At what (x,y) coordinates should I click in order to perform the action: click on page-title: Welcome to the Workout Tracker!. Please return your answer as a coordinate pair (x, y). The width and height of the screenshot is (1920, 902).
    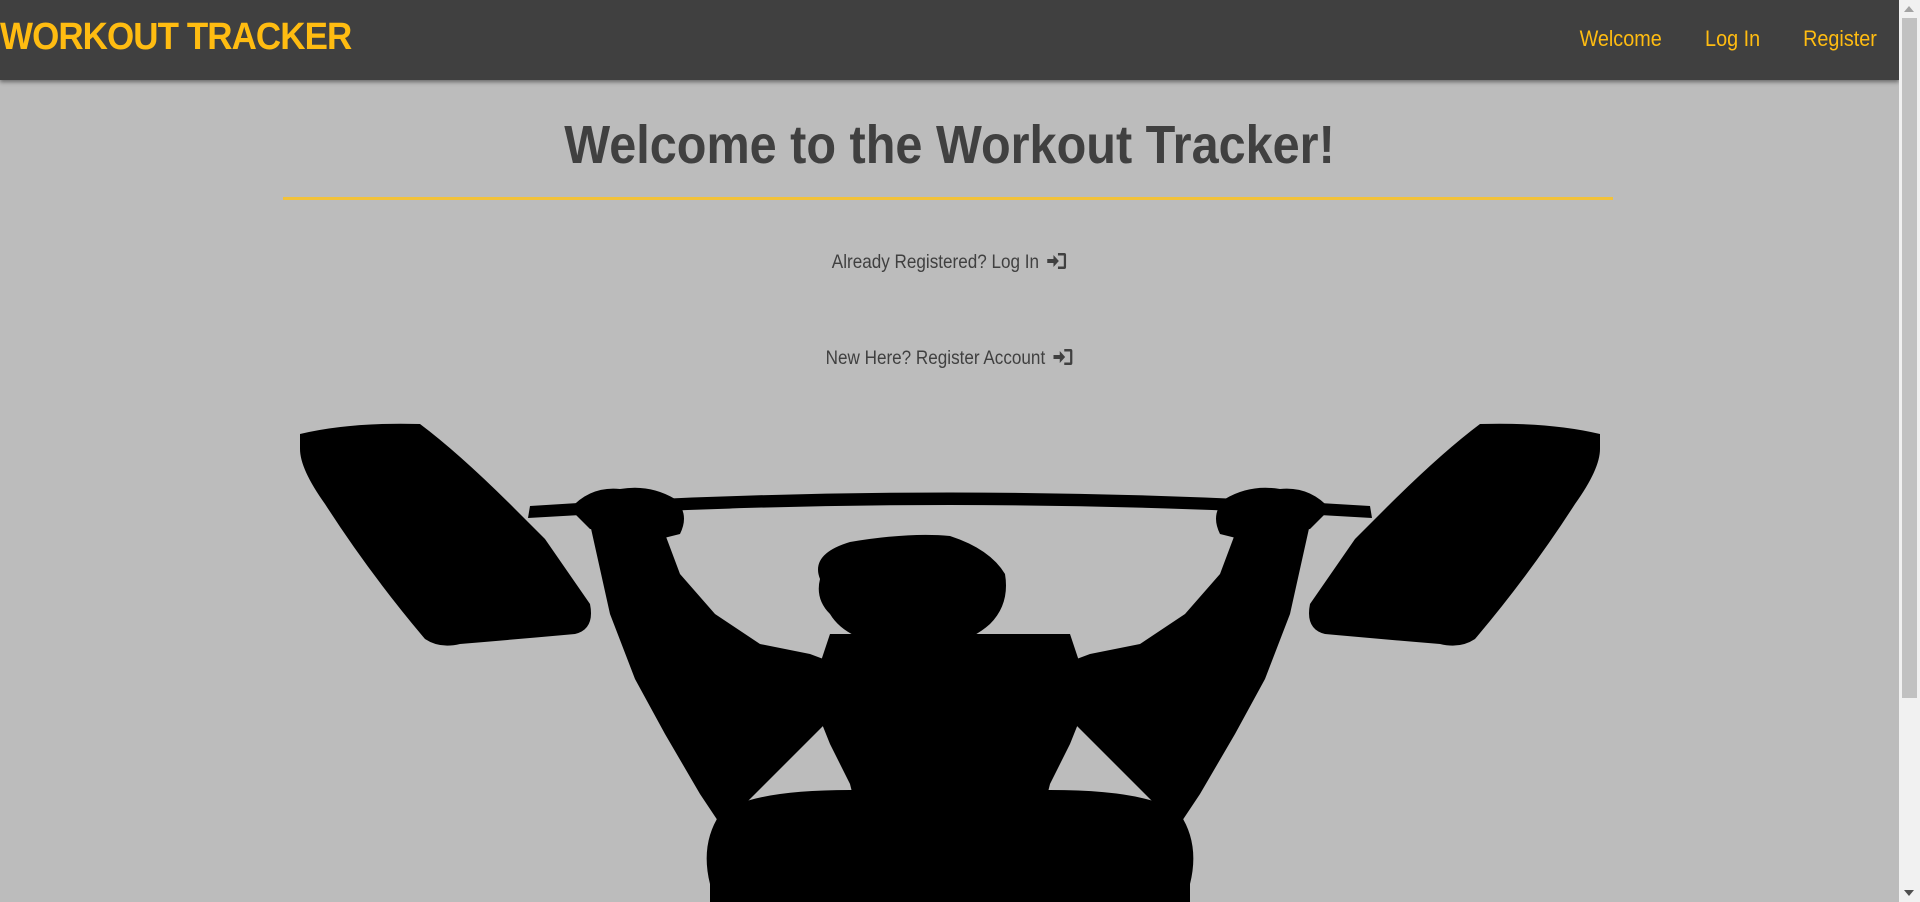
    Looking at the image, I should click on (949, 145).